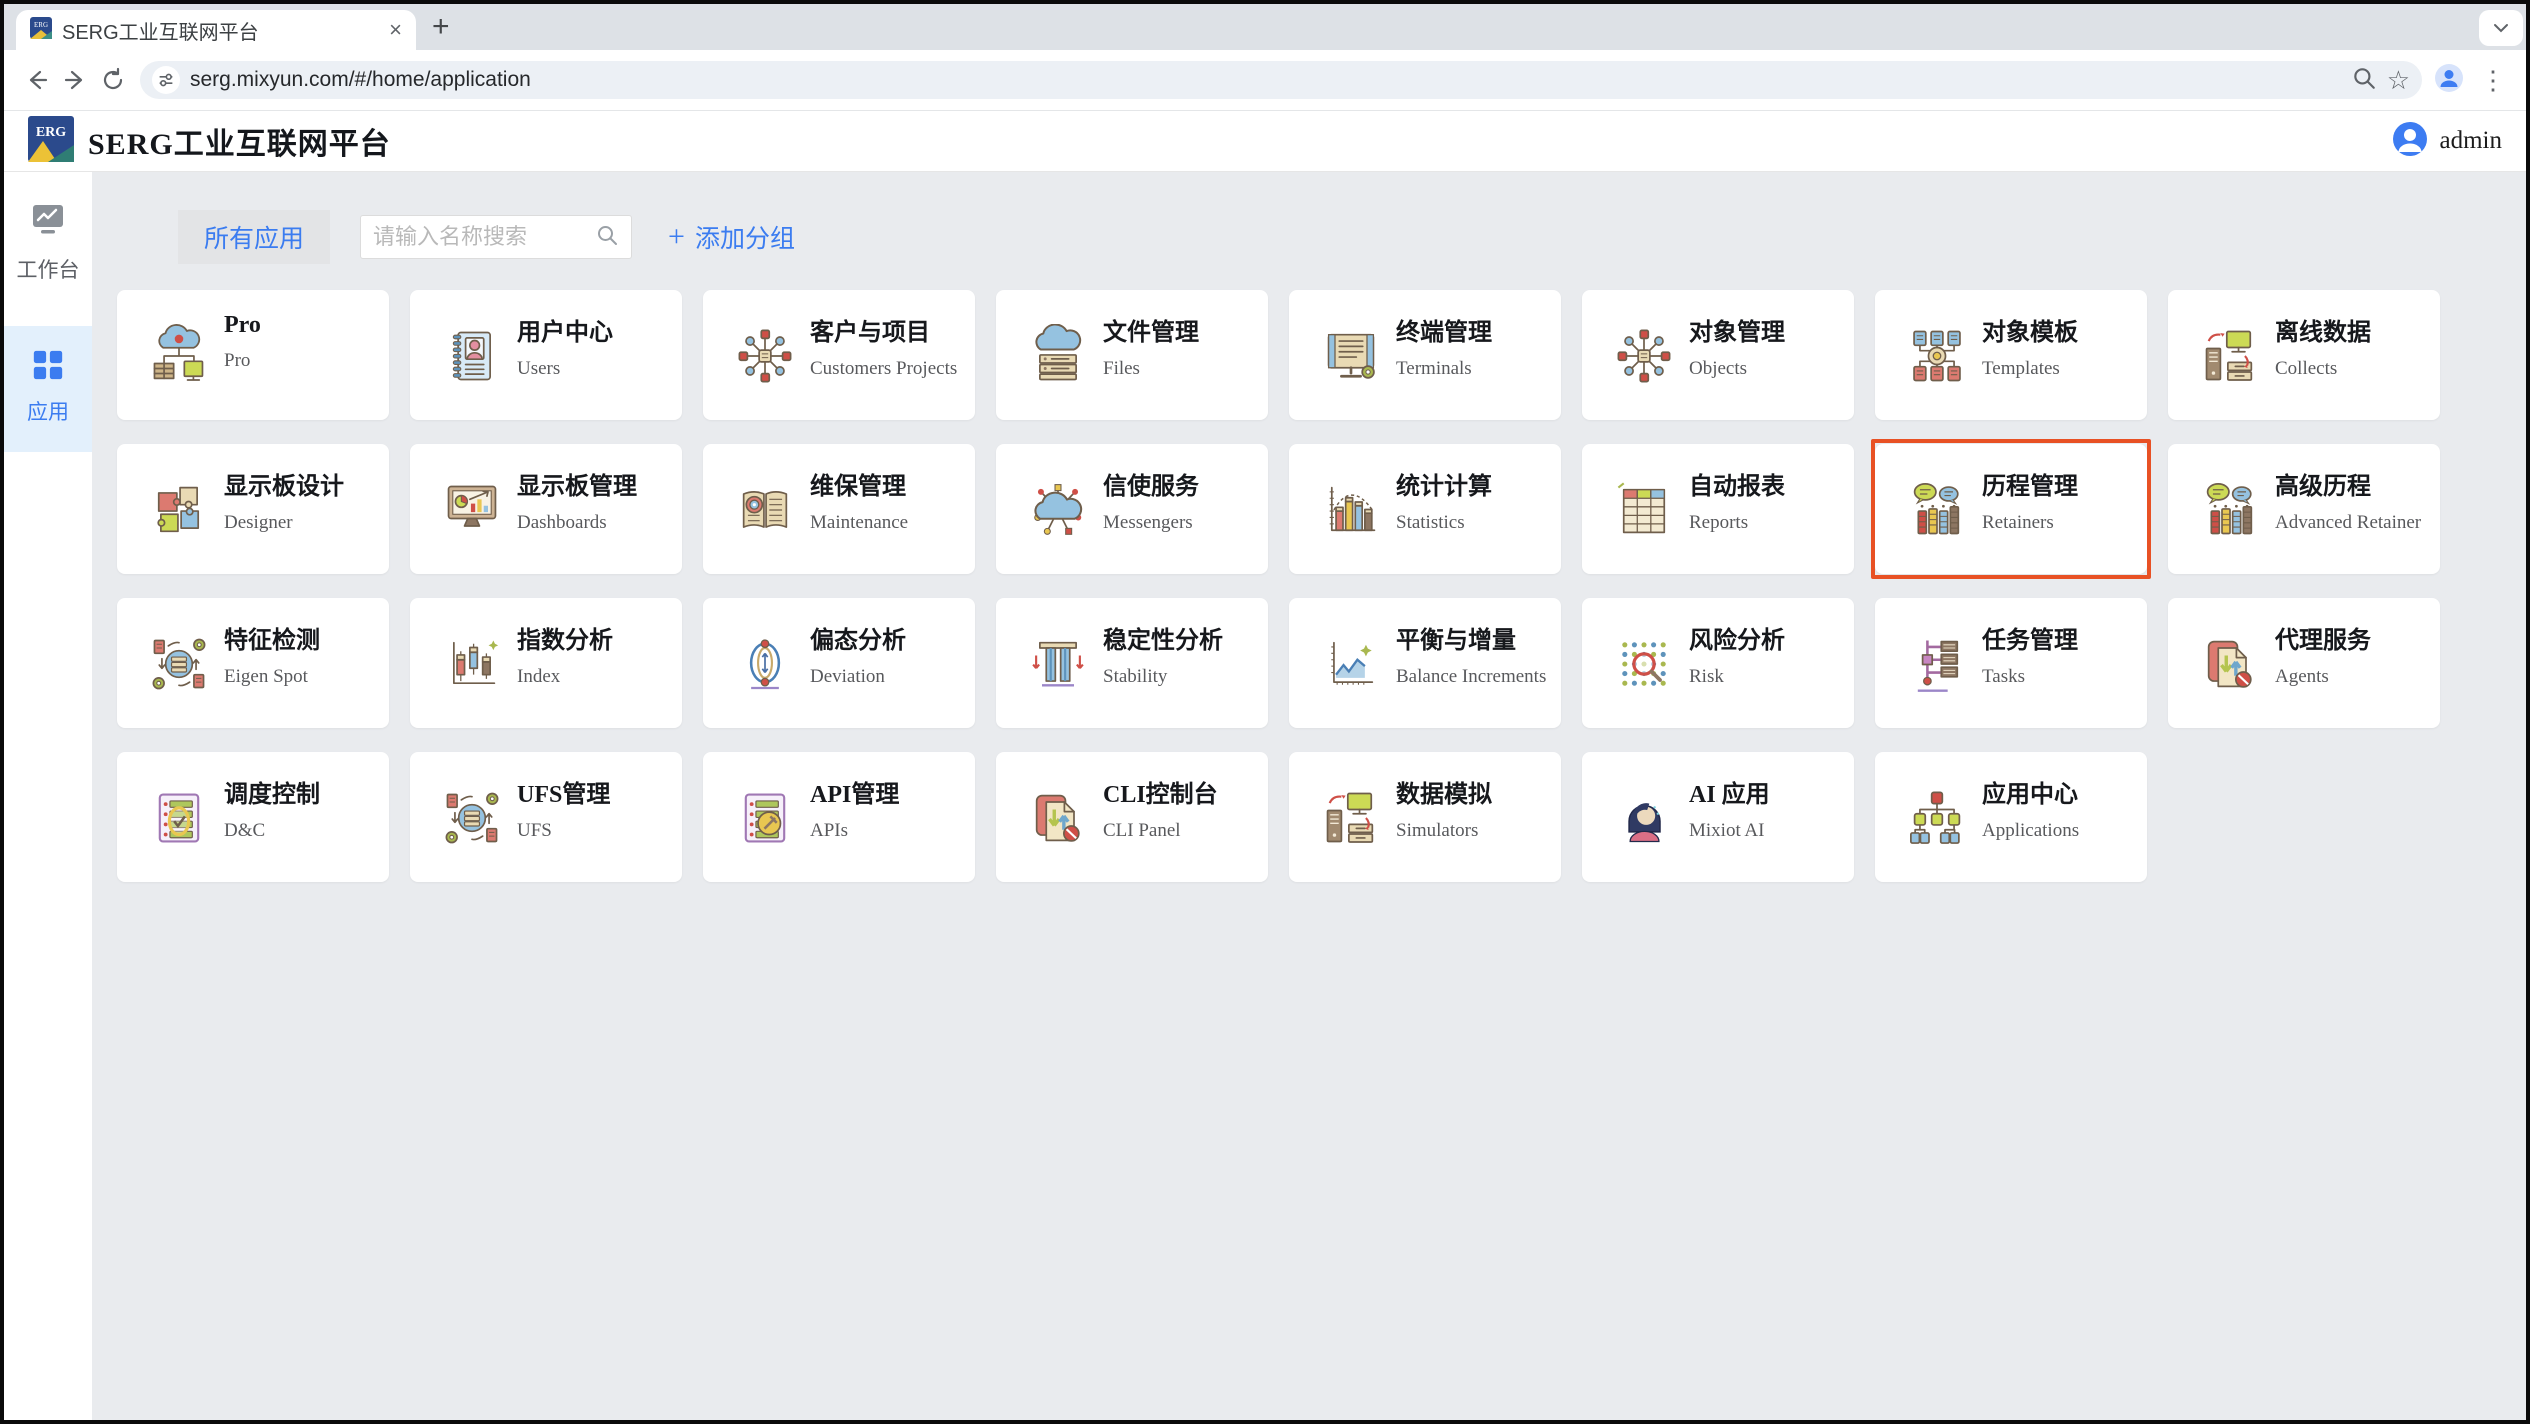 The width and height of the screenshot is (2530, 1424). What do you see at coordinates (839, 355) in the screenshot?
I see `app-card-customers-projects: 客户与项目 Customers Projects` at bounding box center [839, 355].